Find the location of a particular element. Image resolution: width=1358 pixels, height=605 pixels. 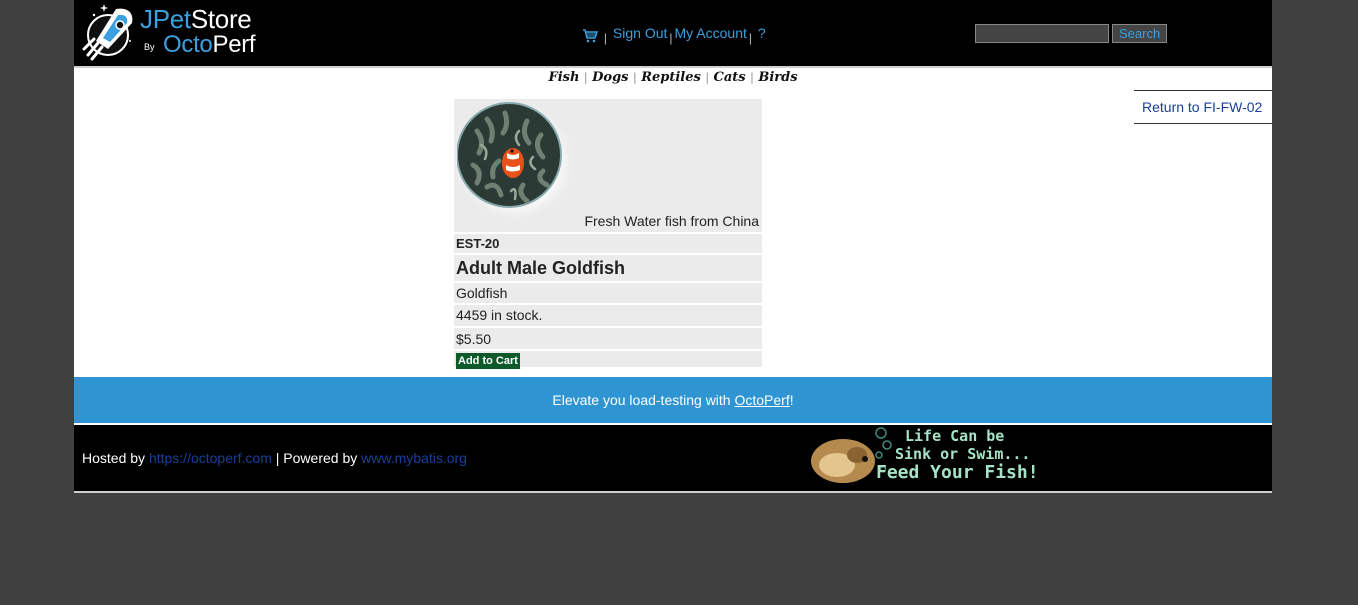

item-id-row: EST-20 is located at coordinates (608, 243).